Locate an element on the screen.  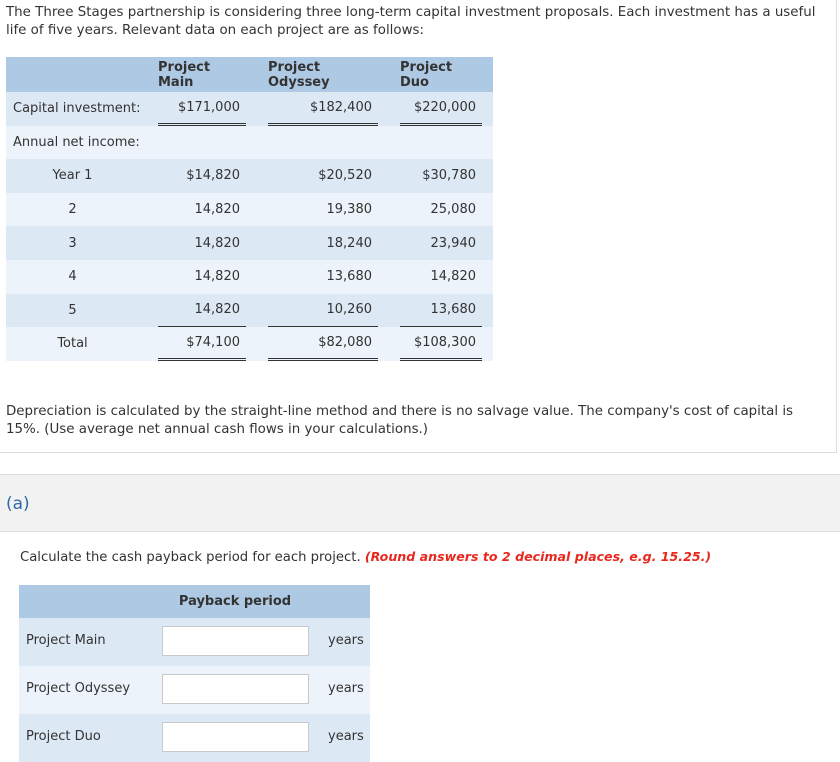
annual-label-row: Annual net income: is located at coordinates (249, 142).